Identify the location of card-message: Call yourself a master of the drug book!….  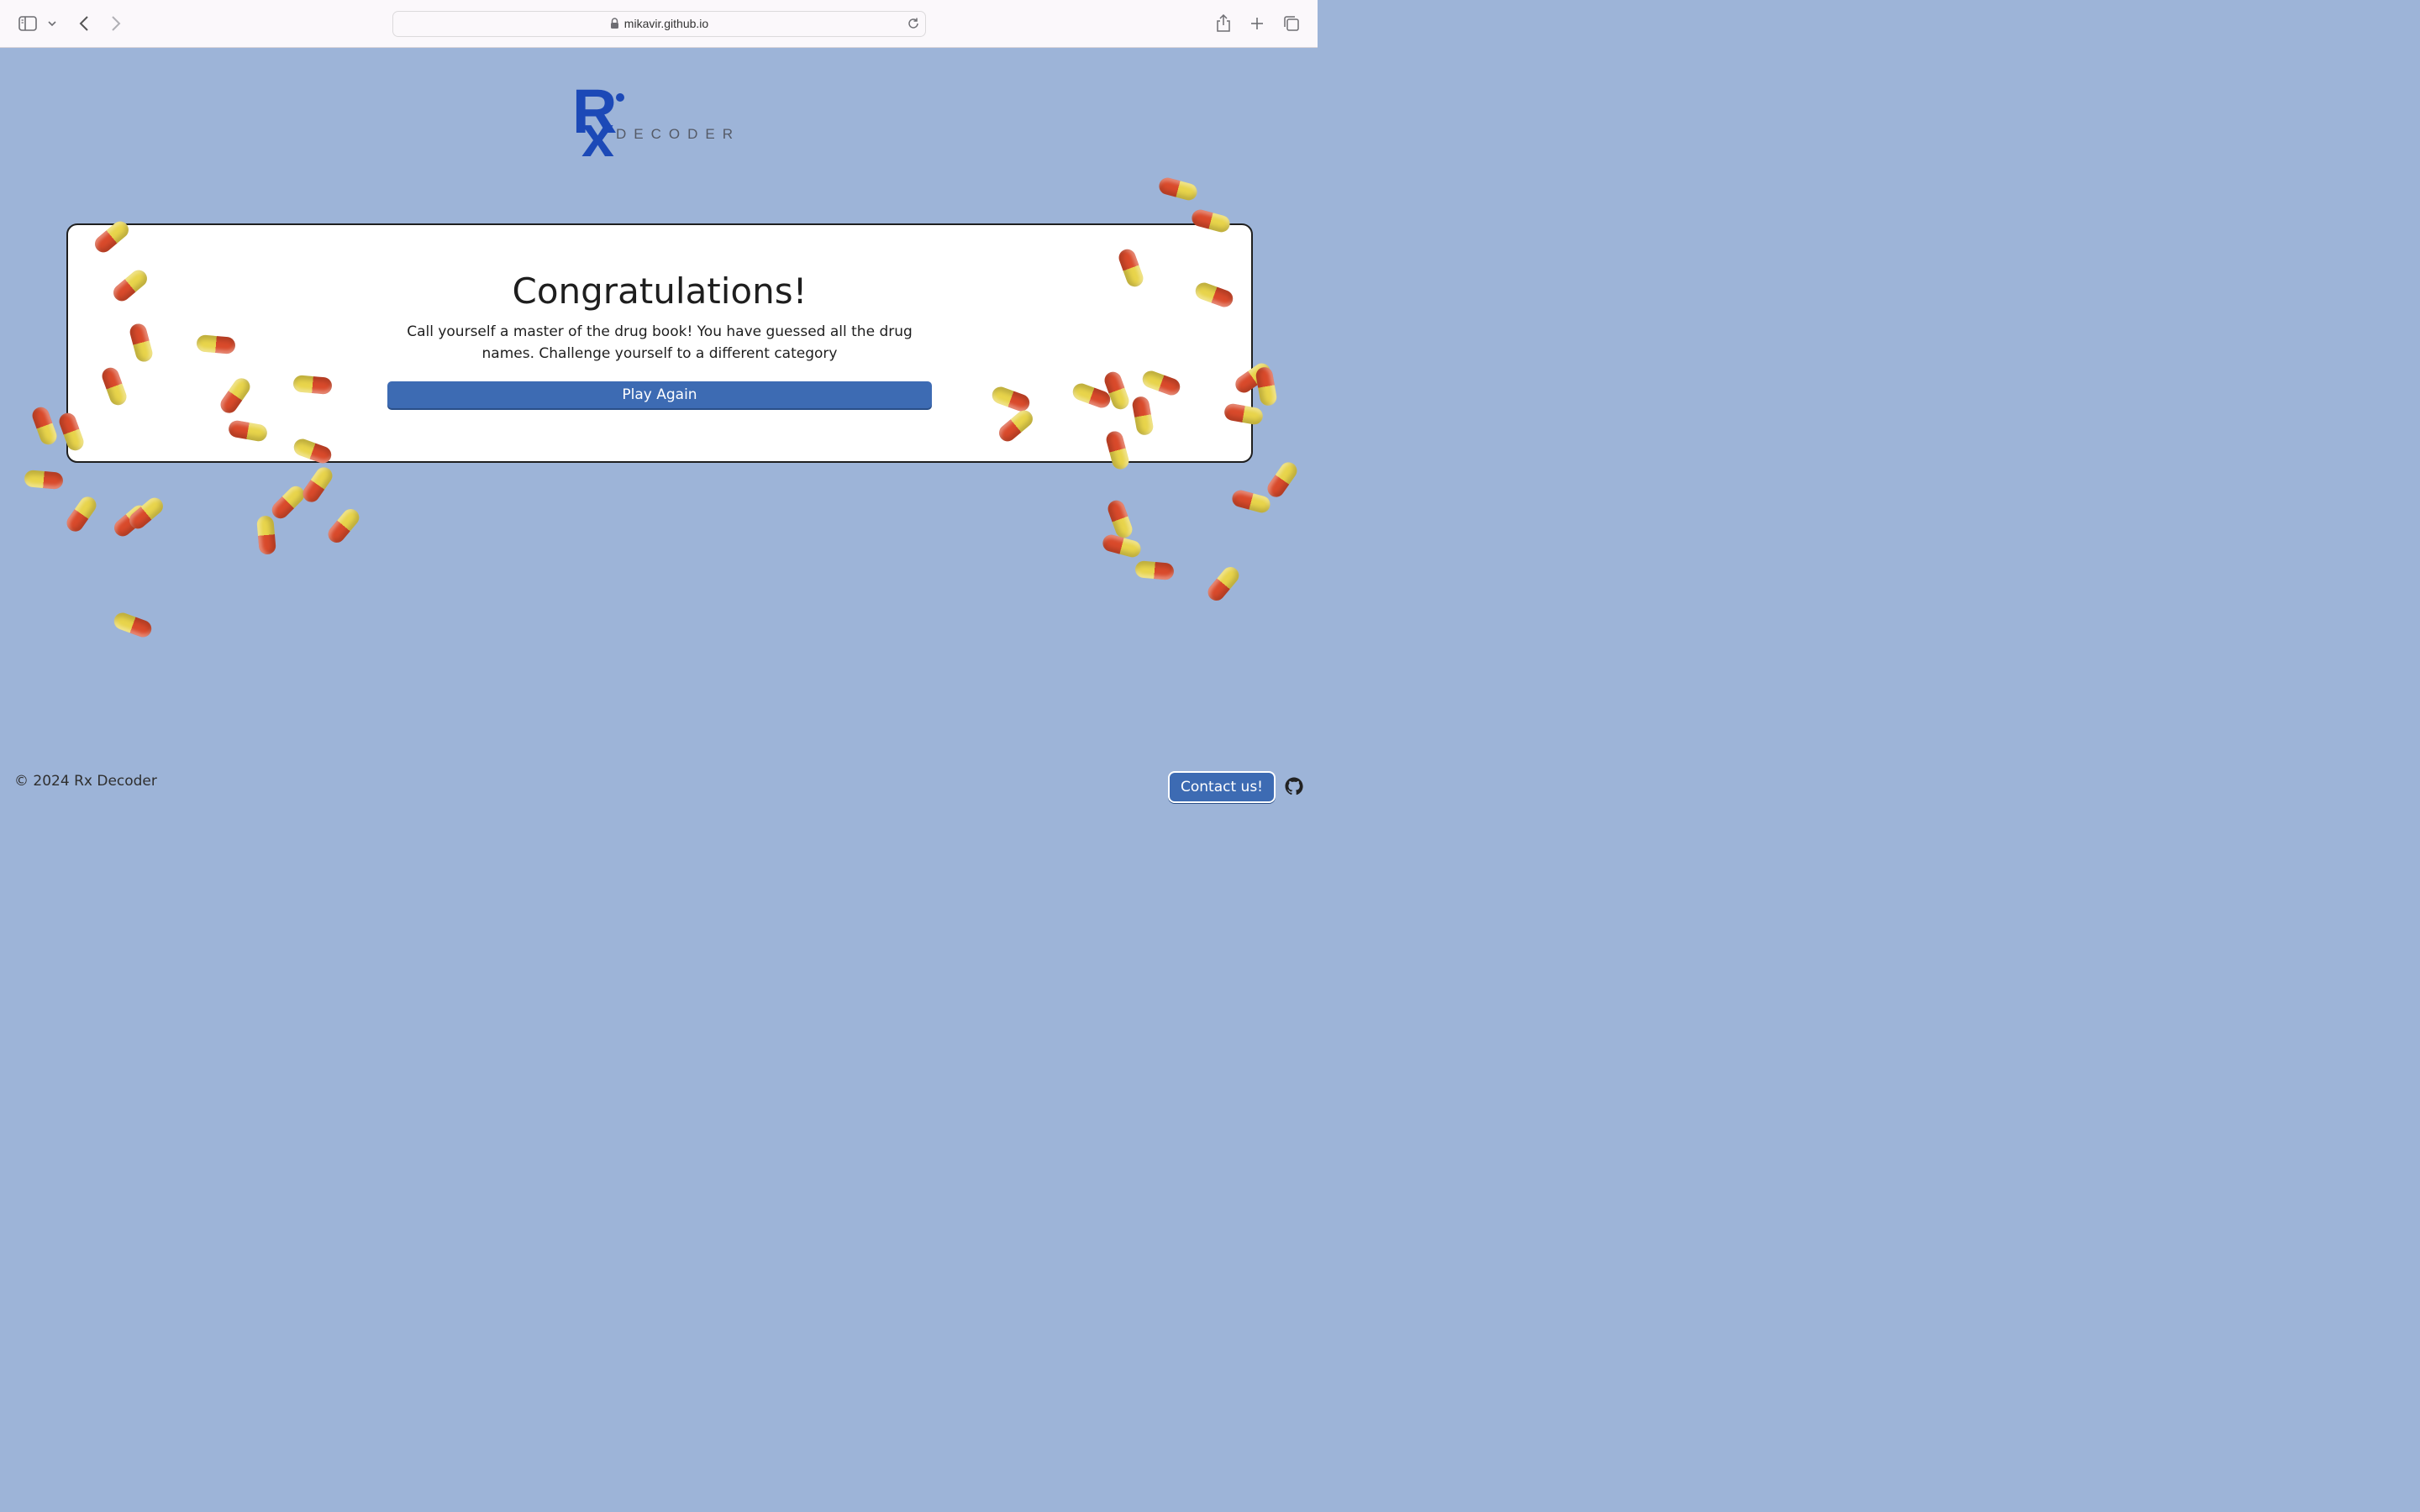
(660, 342).